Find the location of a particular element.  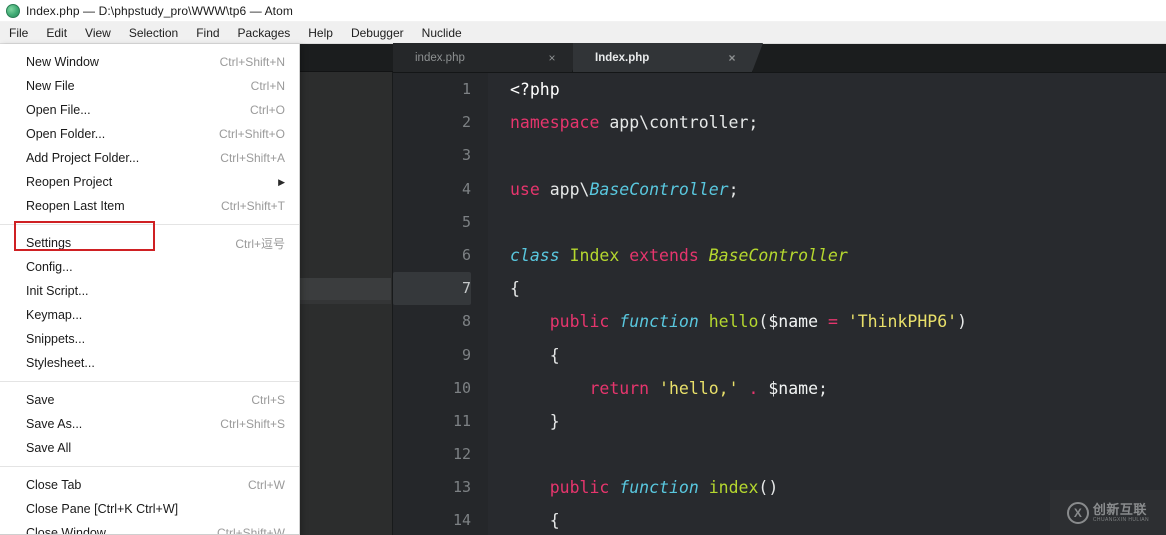

menu-item-label: Save is located at coordinates (40, 400).